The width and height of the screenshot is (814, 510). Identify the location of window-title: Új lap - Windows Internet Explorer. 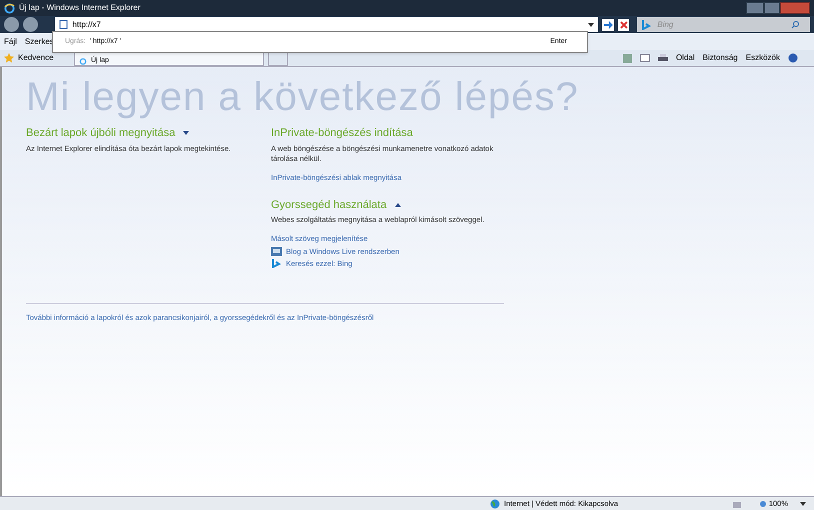
(79, 8).